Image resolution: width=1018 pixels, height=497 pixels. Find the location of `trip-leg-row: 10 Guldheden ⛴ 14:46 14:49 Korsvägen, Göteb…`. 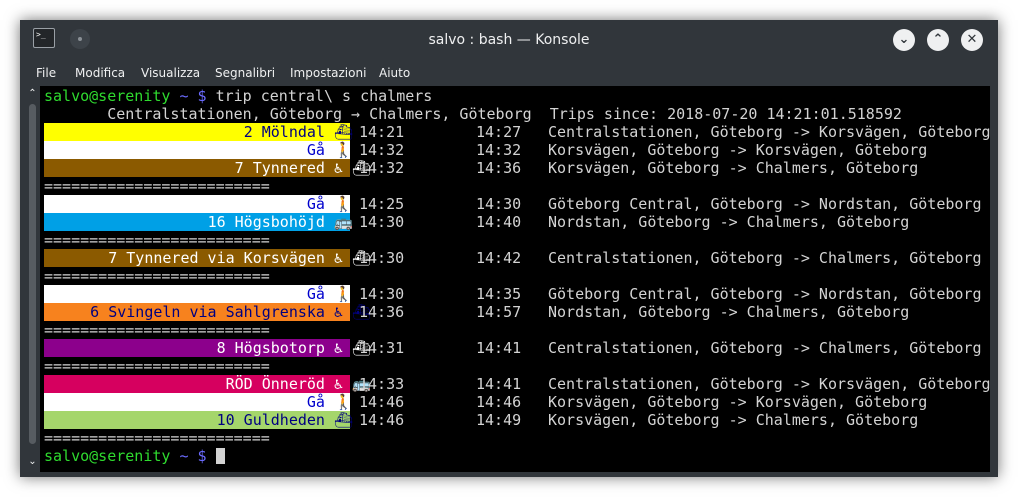

trip-leg-row: 10 Guldheden ⛴ 14:46 14:49 Korsvägen, Göteb… is located at coordinates (519, 420).